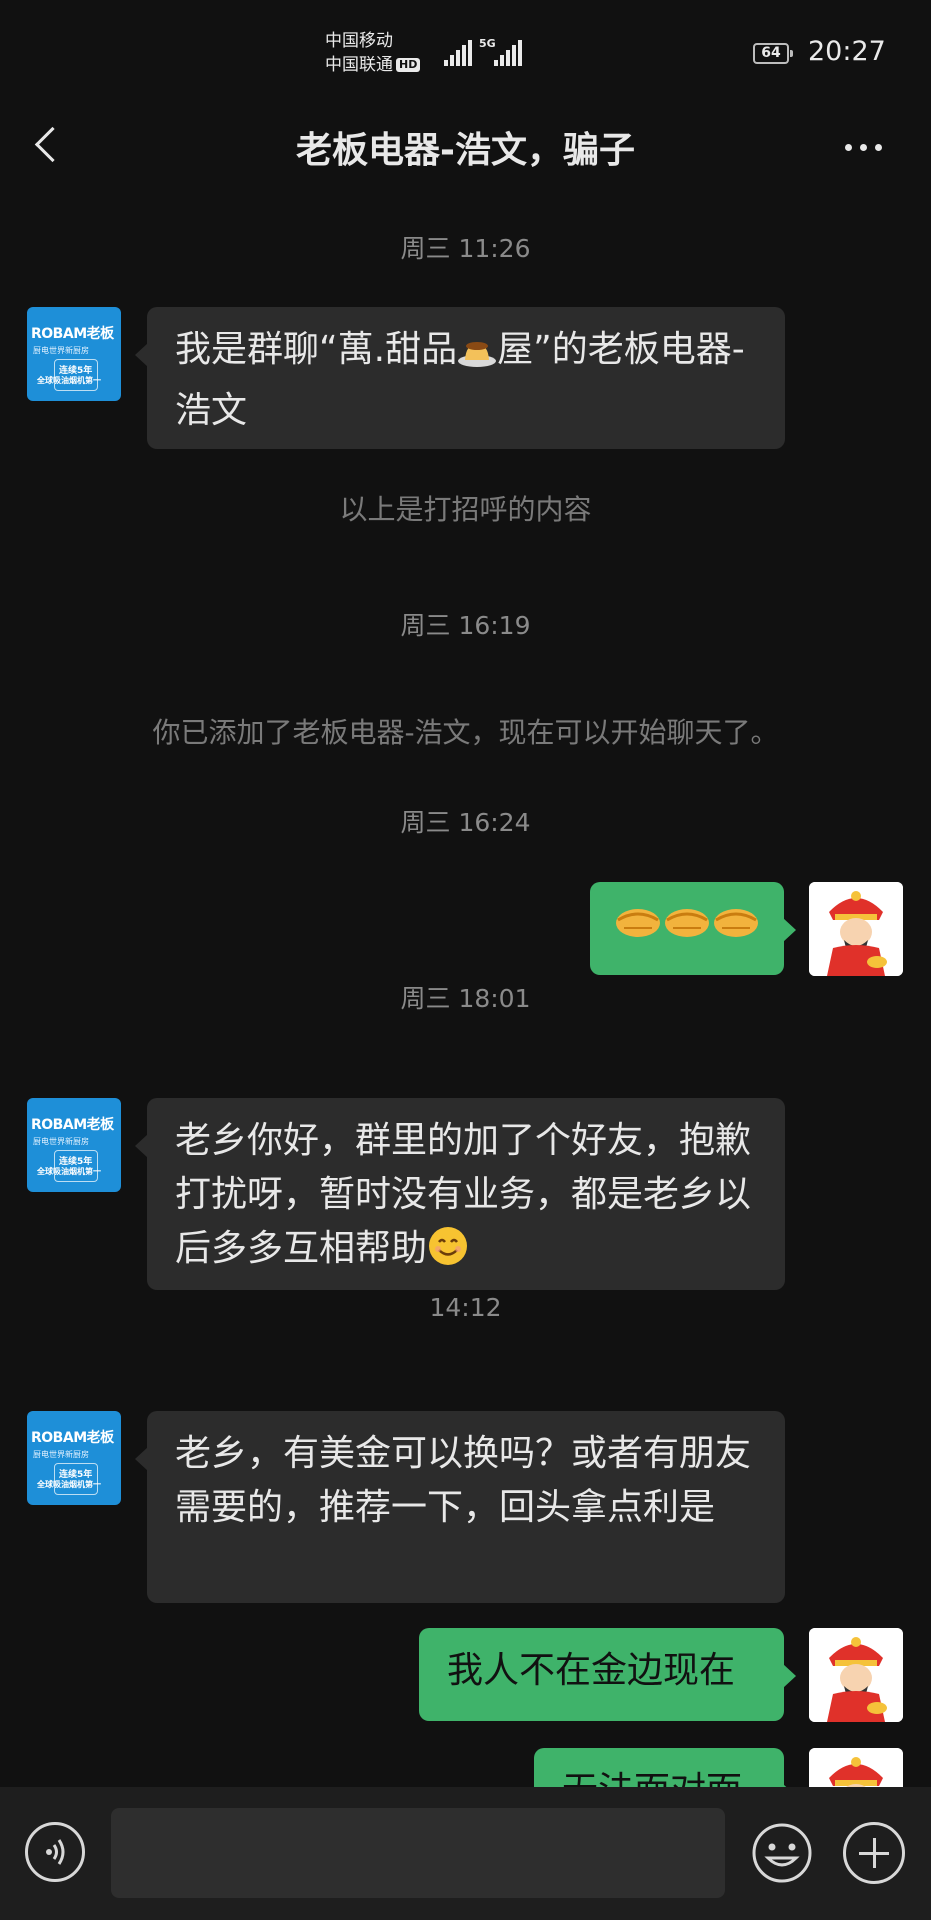 Image resolution: width=931 pixels, height=1920 pixels. Describe the element at coordinates (373, 53) in the screenshot. I see `carrier-info: 中国移动 中国联通 HD` at that location.